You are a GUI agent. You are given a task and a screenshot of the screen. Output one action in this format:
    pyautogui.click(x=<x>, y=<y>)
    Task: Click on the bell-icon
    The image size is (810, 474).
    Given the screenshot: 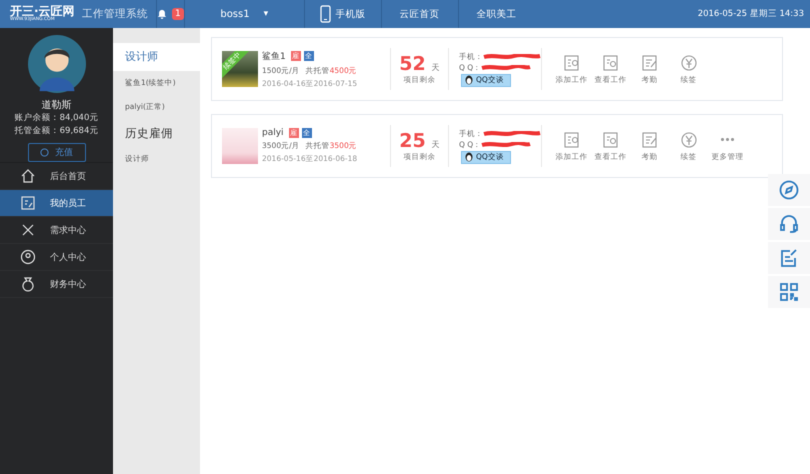 What is the action you would take?
    pyautogui.click(x=162, y=14)
    